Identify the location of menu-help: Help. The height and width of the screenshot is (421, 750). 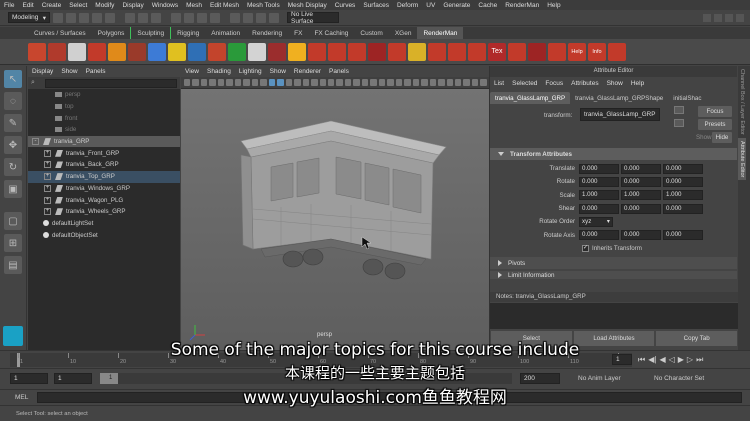
(553, 5).